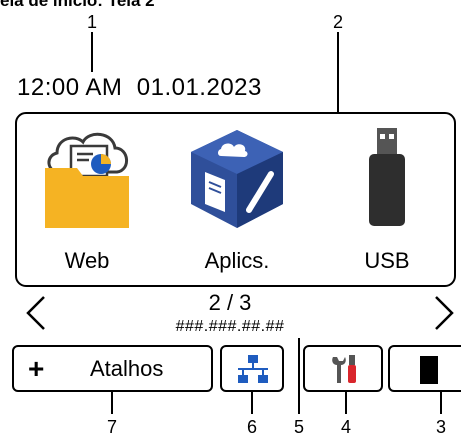  I want to click on page-indicator: 2 / 3, so click(230, 302).